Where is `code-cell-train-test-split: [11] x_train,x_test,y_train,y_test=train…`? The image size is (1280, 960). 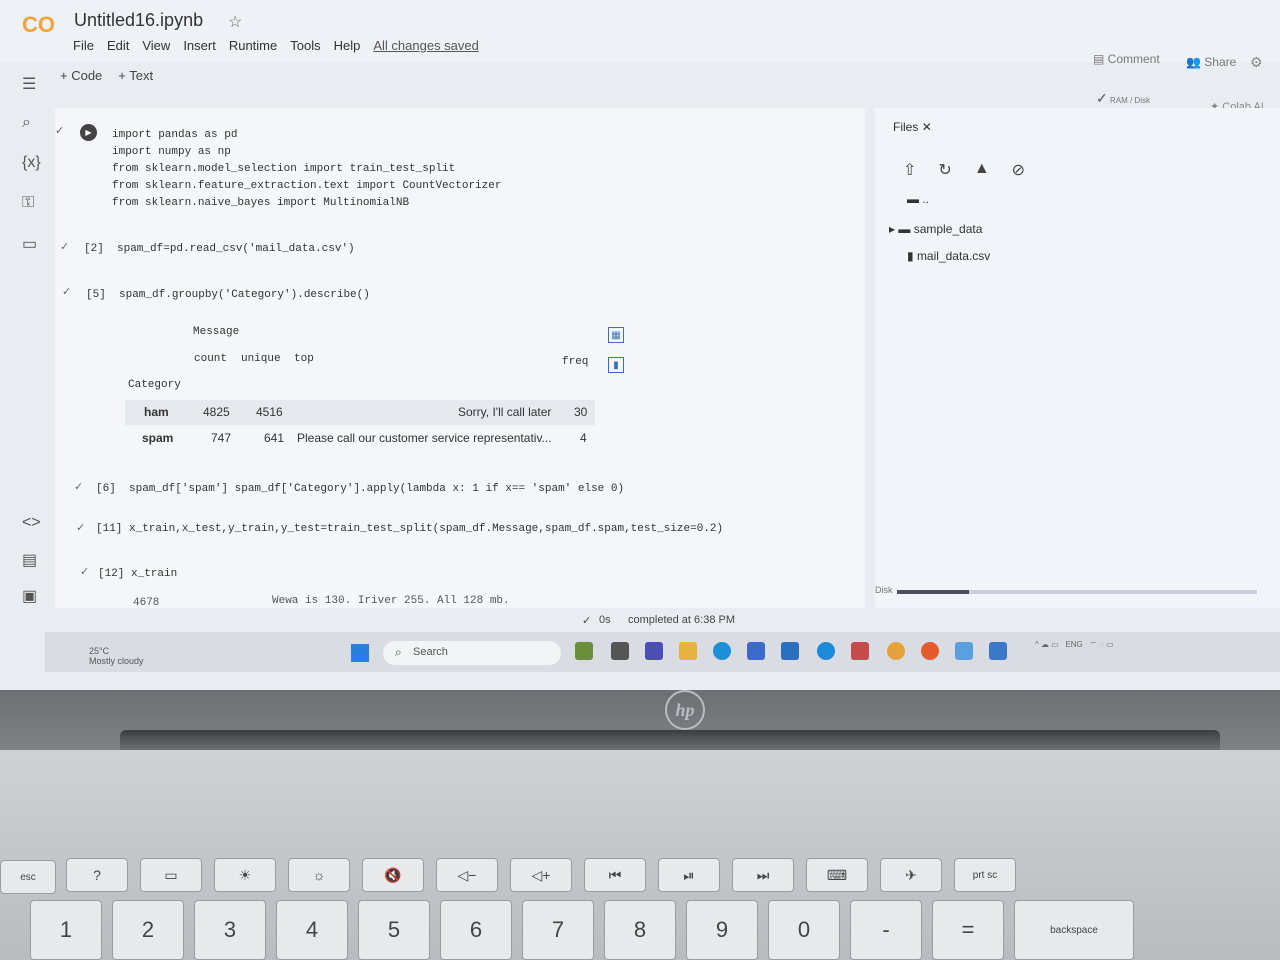 code-cell-train-test-split: [11] x_train,x_test,y_train,y_test=train… is located at coordinates (409, 529).